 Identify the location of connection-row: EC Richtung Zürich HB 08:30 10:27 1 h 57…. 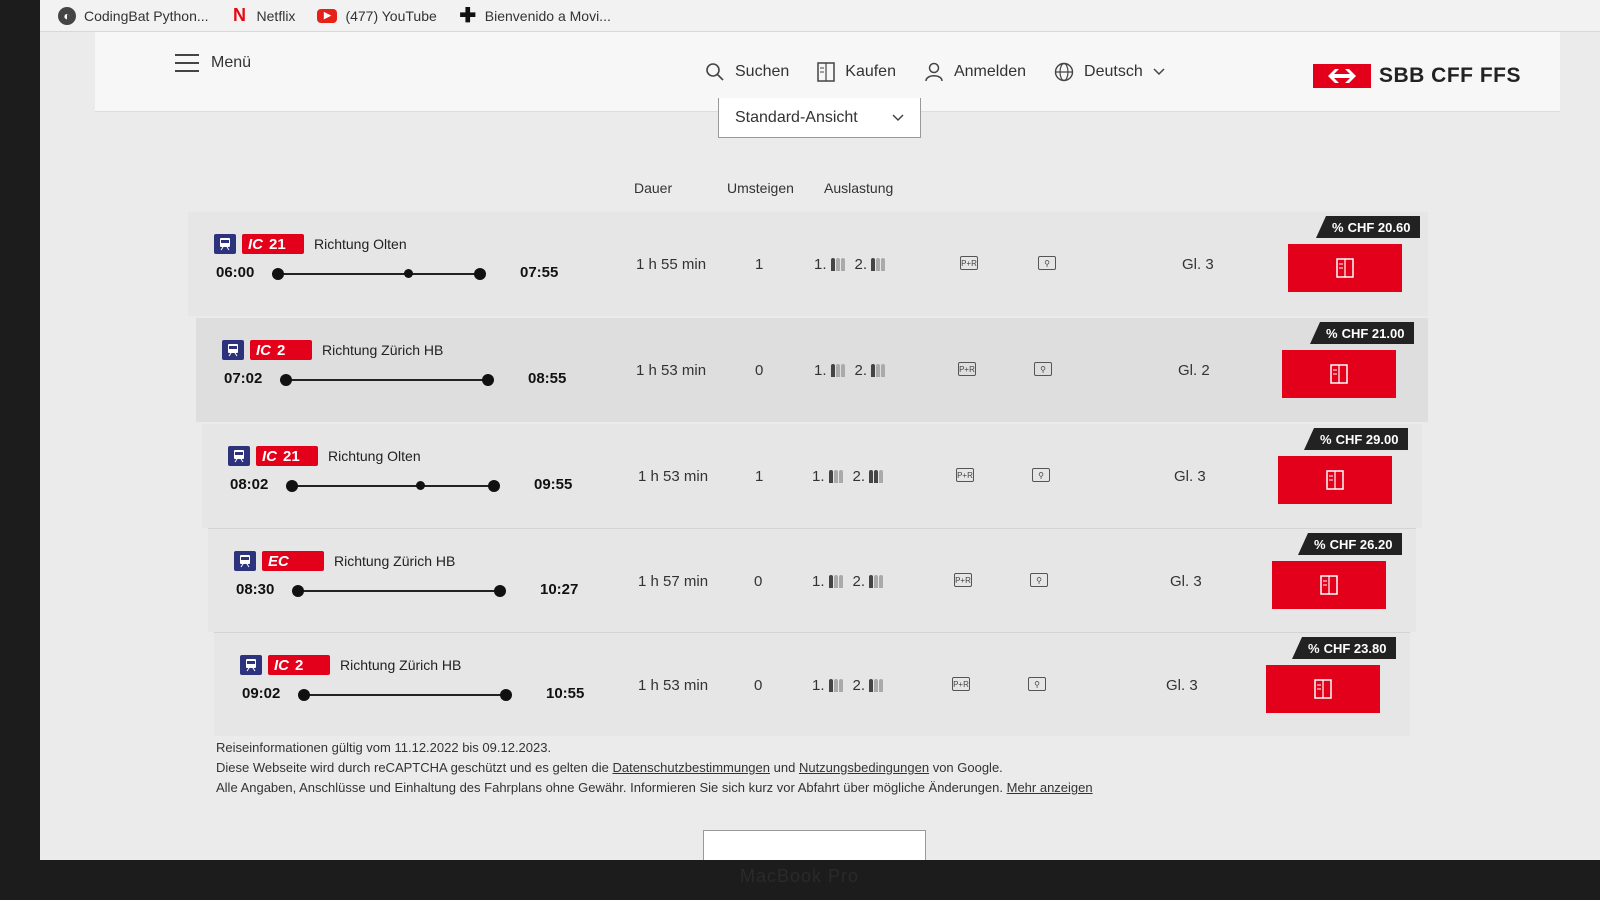
(812, 580).